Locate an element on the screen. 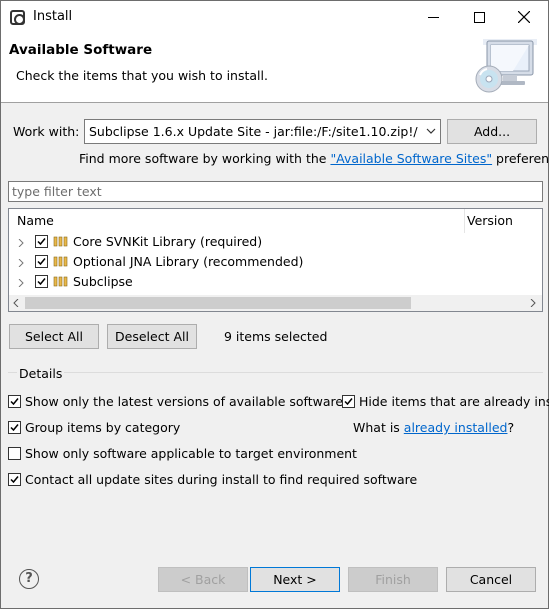 This screenshot has width=549, height=609. group-by-category-checkbox: Group items by category is located at coordinates (94, 427).